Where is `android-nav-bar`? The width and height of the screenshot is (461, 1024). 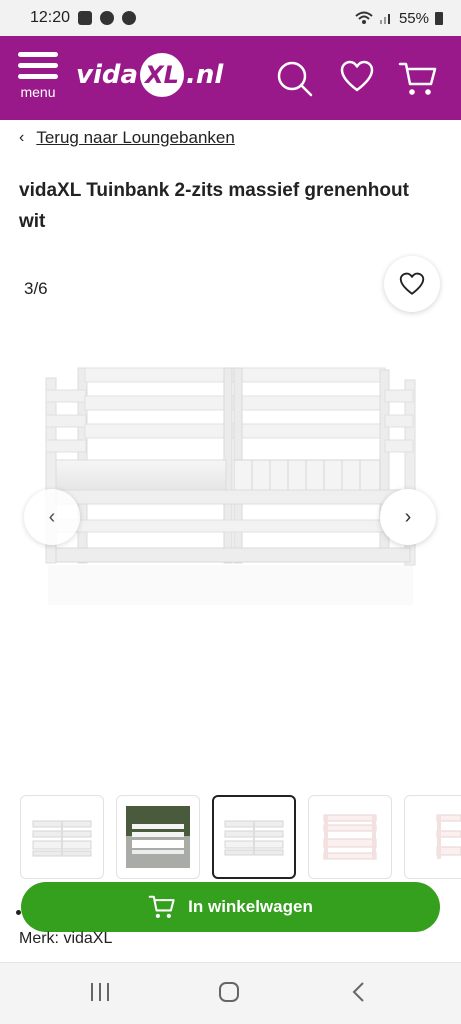 android-nav-bar is located at coordinates (230, 993).